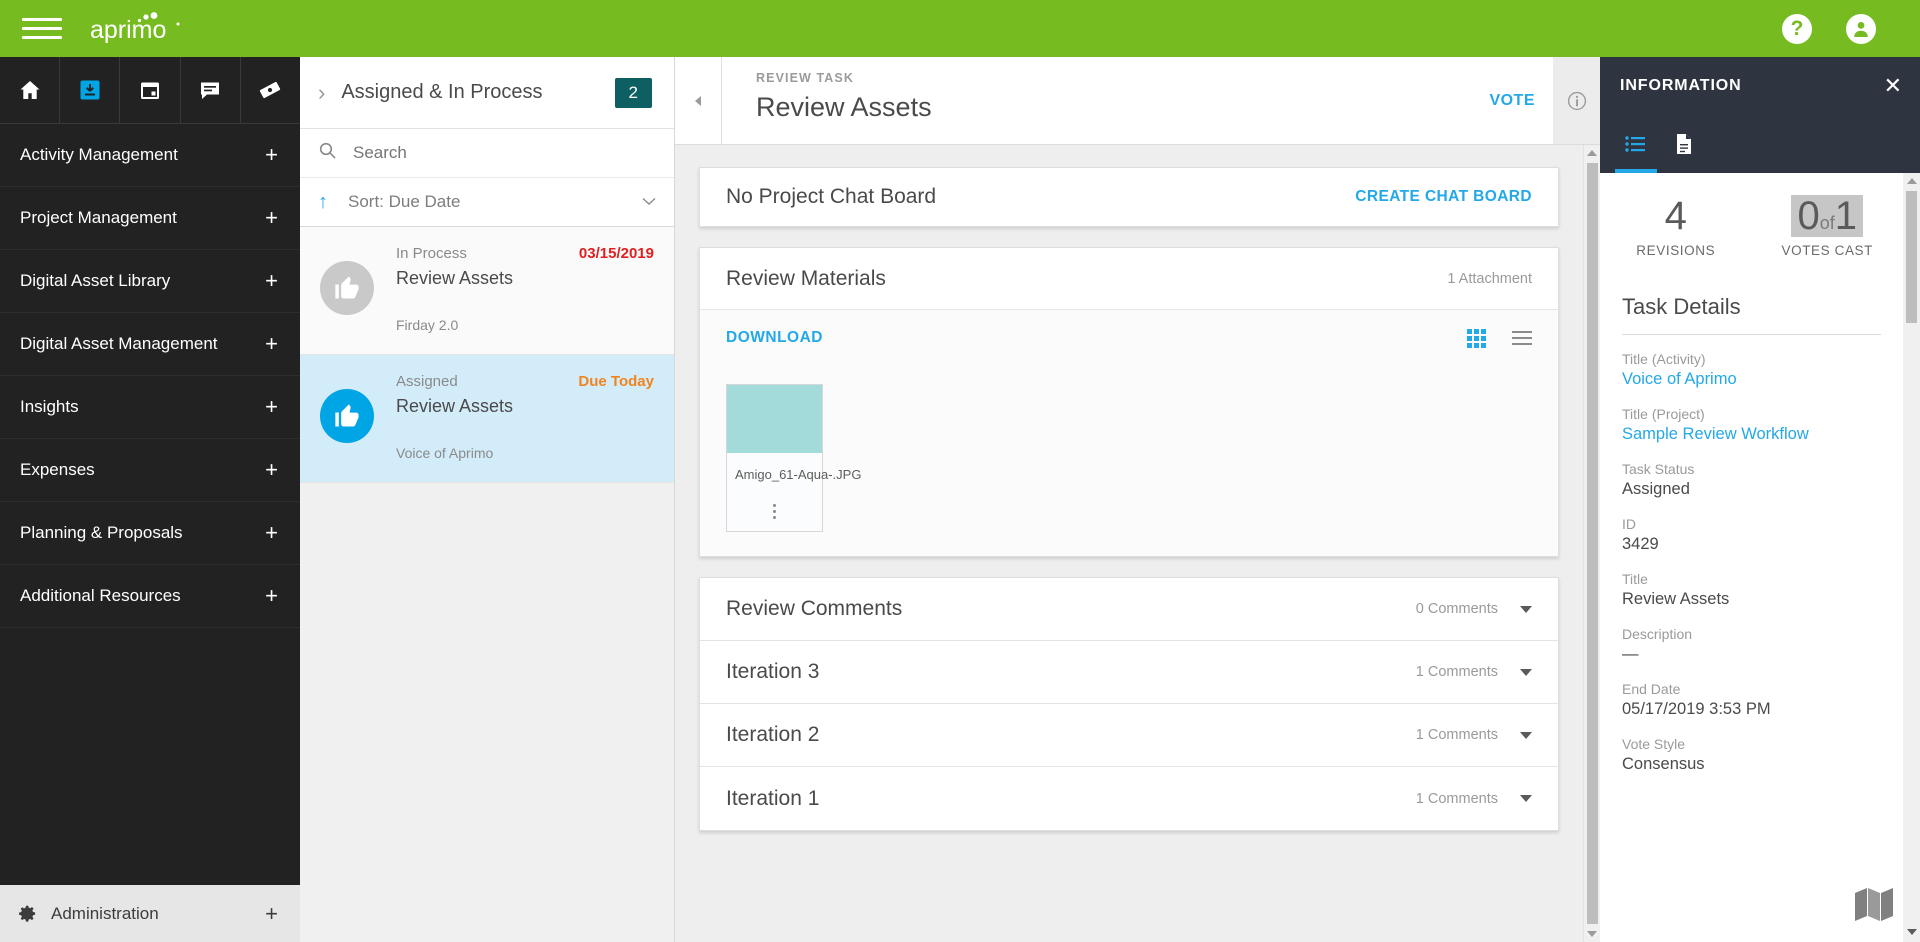  I want to click on accordion-count: 1 Comments, so click(1456, 798).